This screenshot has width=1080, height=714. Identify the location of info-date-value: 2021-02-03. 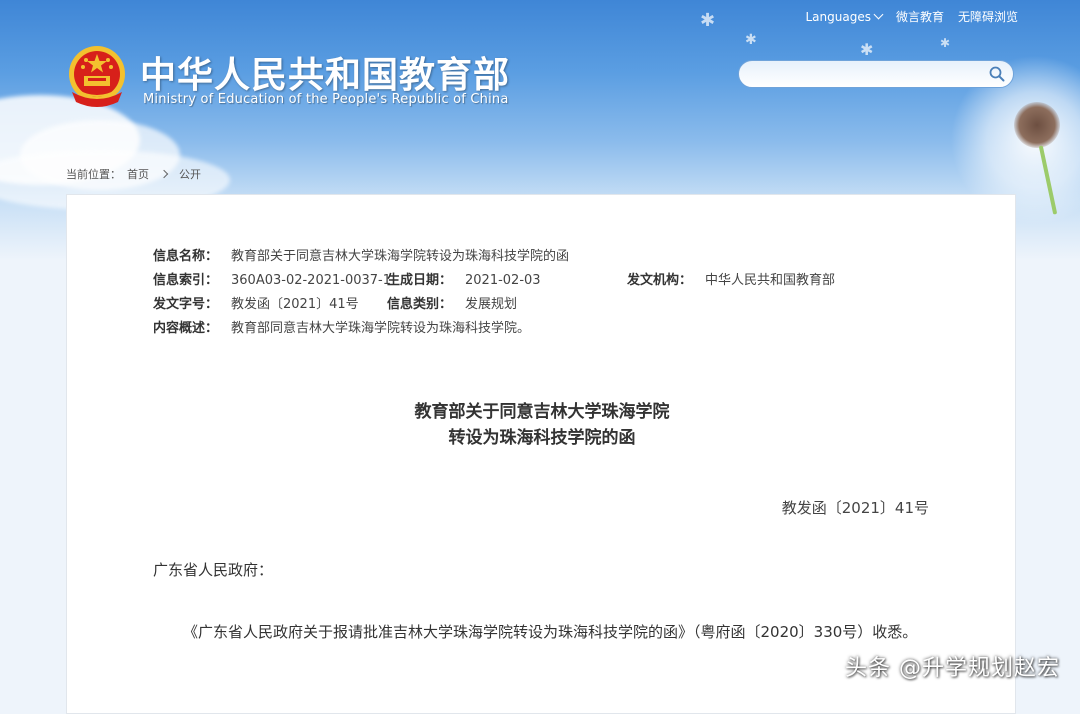
(503, 280).